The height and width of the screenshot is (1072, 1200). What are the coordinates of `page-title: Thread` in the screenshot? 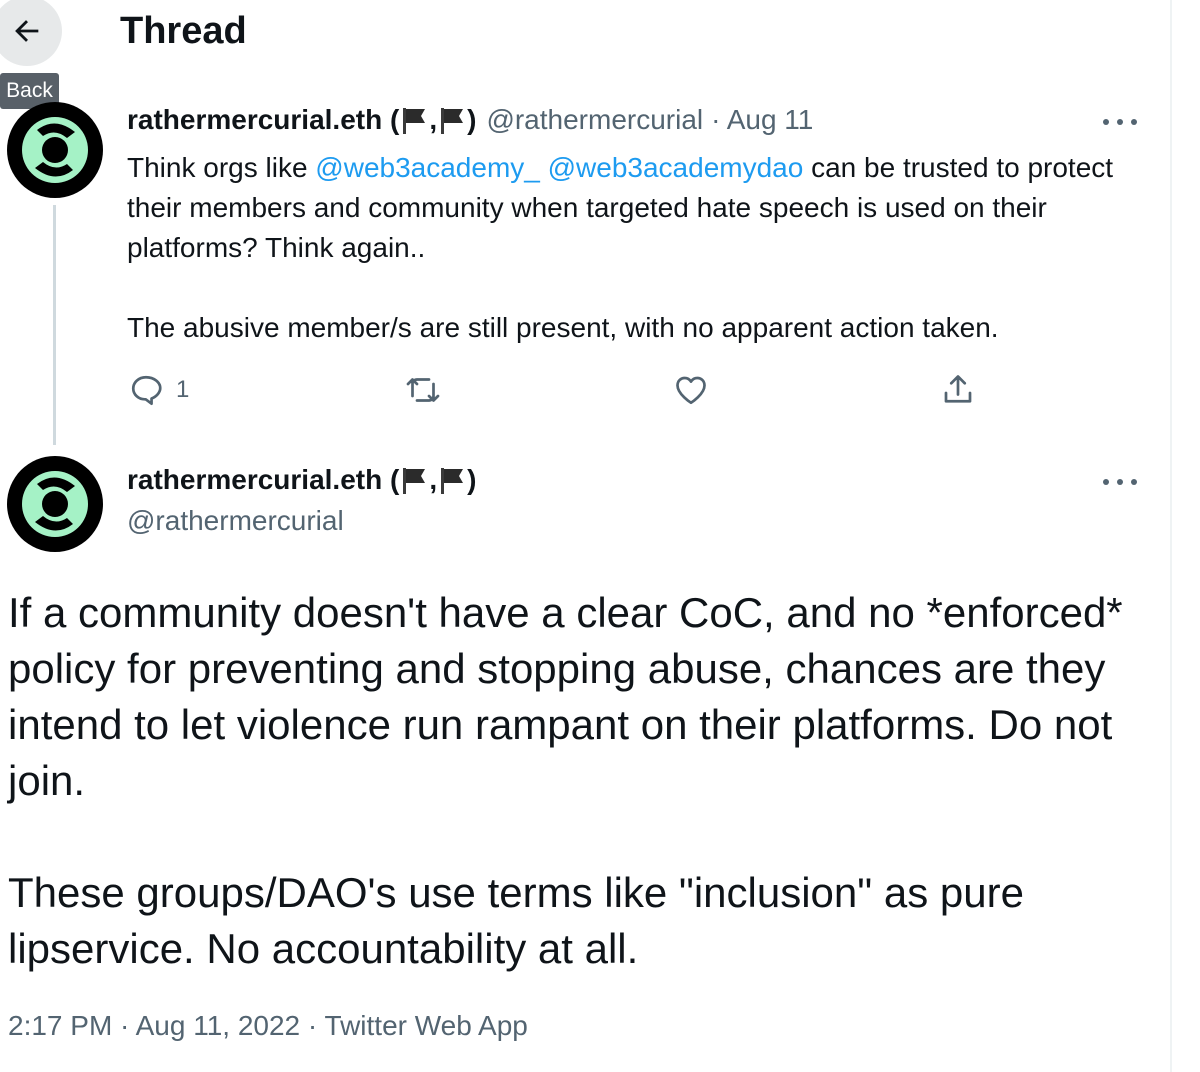 It's located at (183, 31).